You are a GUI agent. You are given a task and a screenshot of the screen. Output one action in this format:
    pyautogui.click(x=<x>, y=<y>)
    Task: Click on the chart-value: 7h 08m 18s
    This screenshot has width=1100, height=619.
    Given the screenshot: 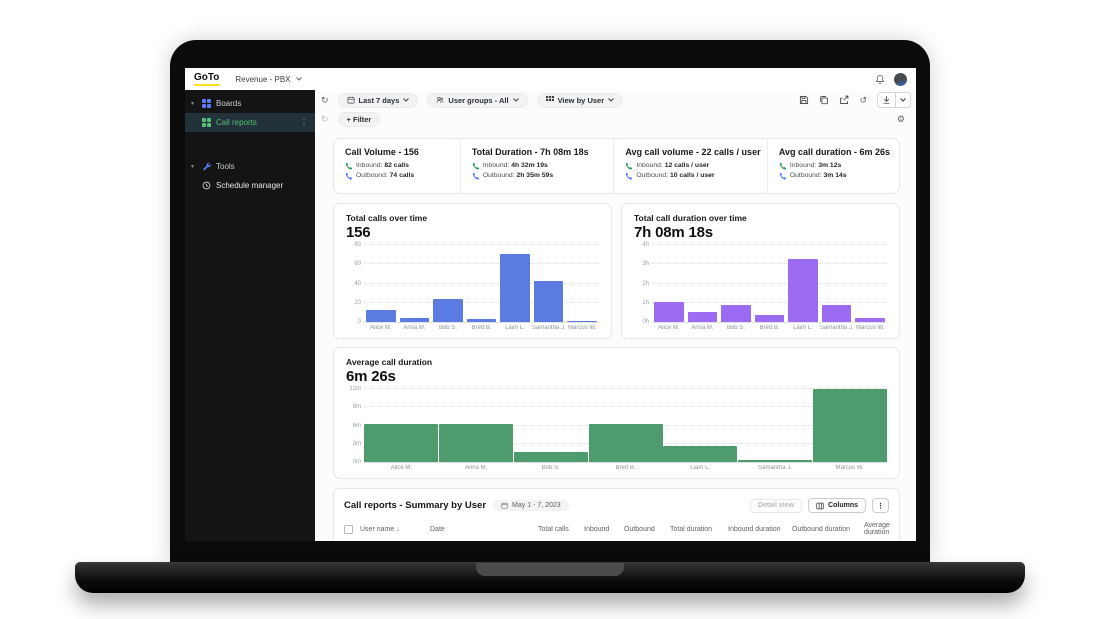 What is the action you would take?
    pyautogui.click(x=673, y=232)
    